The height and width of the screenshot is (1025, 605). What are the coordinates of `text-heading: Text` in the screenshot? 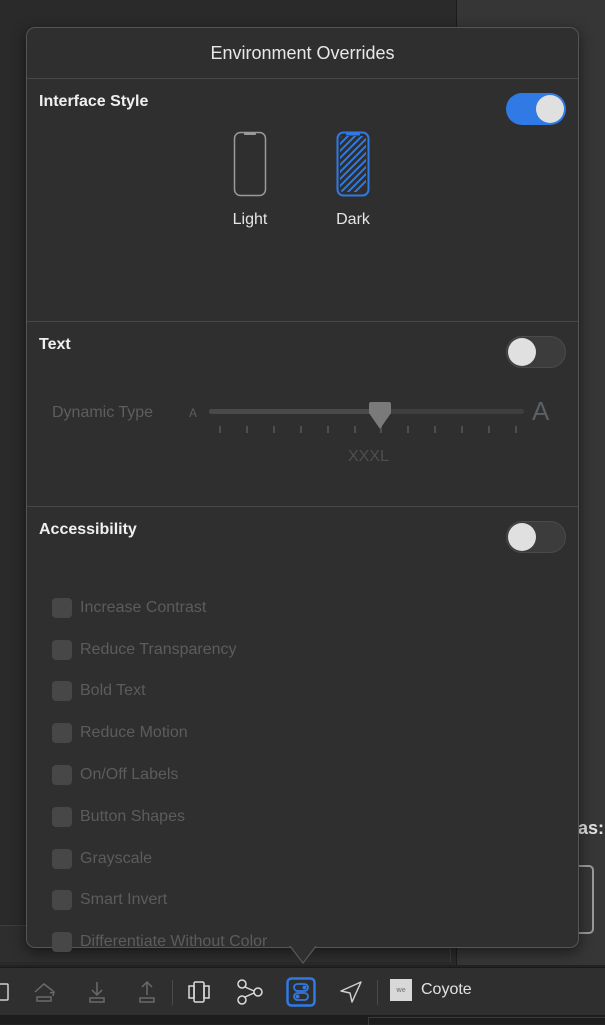 It's located at (55, 344).